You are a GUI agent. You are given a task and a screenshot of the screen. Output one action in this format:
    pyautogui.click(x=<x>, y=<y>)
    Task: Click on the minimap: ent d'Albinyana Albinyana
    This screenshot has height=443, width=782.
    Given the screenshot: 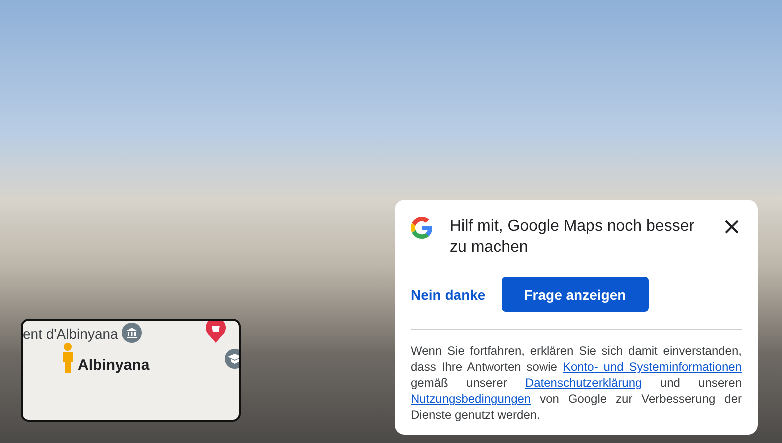 What is the action you would take?
    pyautogui.click(x=131, y=370)
    